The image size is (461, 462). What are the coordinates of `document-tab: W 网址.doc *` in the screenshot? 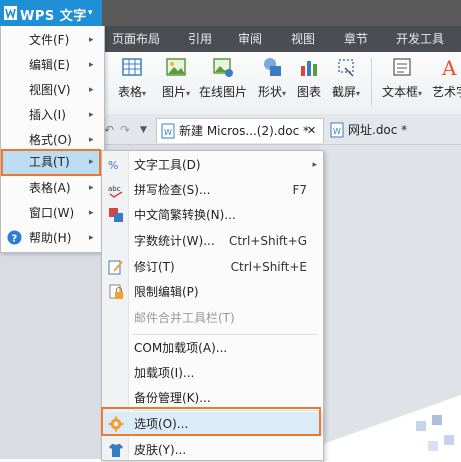 It's located at (391, 130).